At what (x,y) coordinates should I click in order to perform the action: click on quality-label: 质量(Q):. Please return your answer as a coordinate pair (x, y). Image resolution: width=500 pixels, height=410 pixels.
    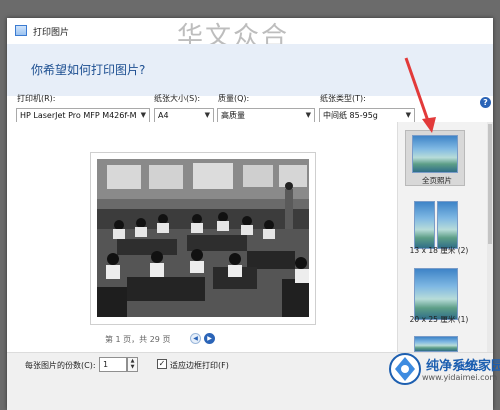
    Looking at the image, I should click on (234, 98).